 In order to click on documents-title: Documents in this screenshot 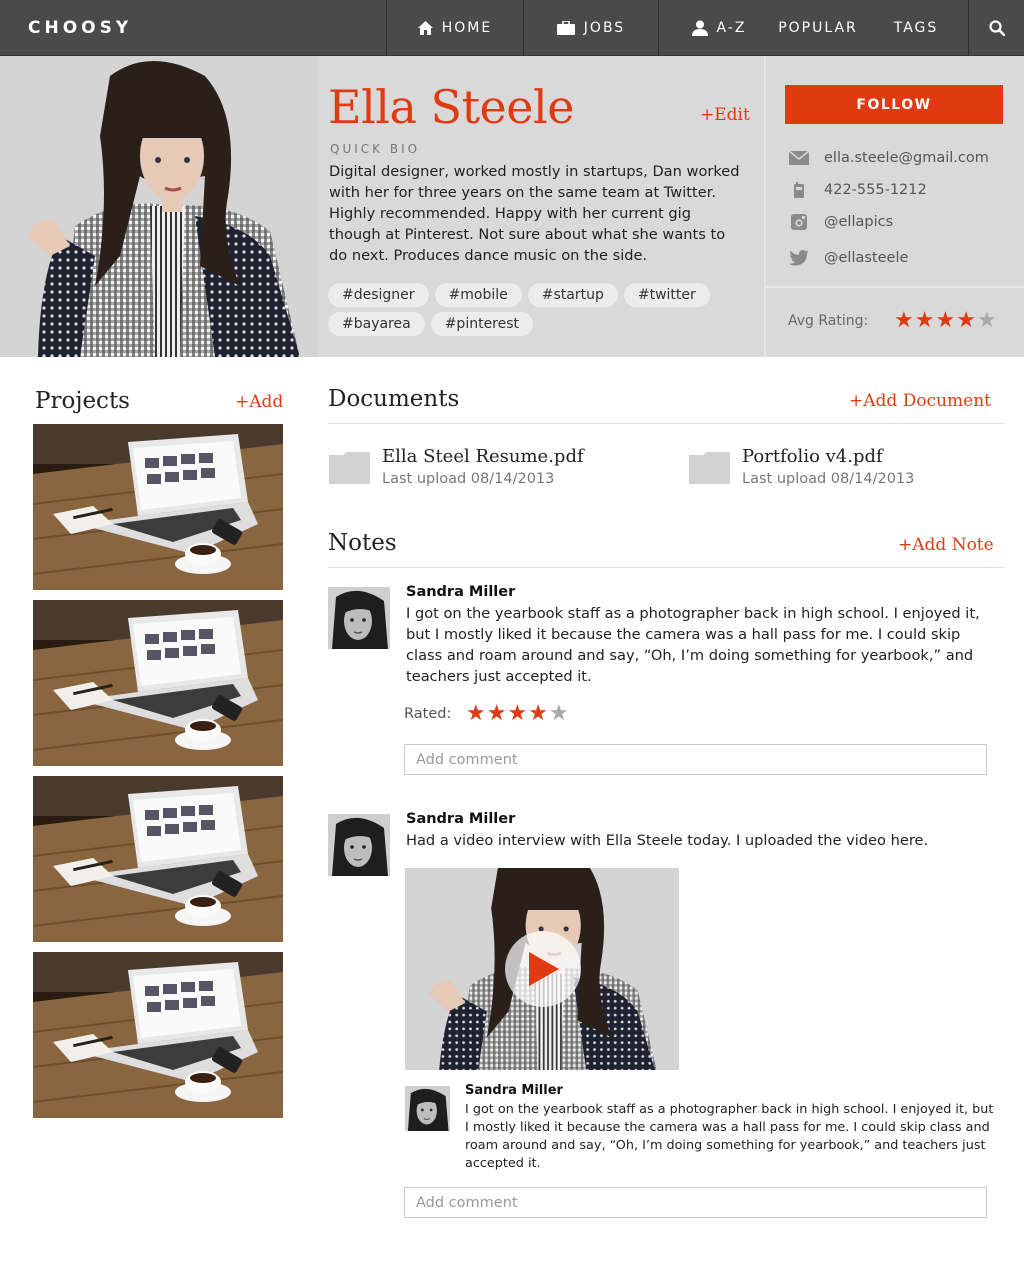, I will do `click(394, 399)`.